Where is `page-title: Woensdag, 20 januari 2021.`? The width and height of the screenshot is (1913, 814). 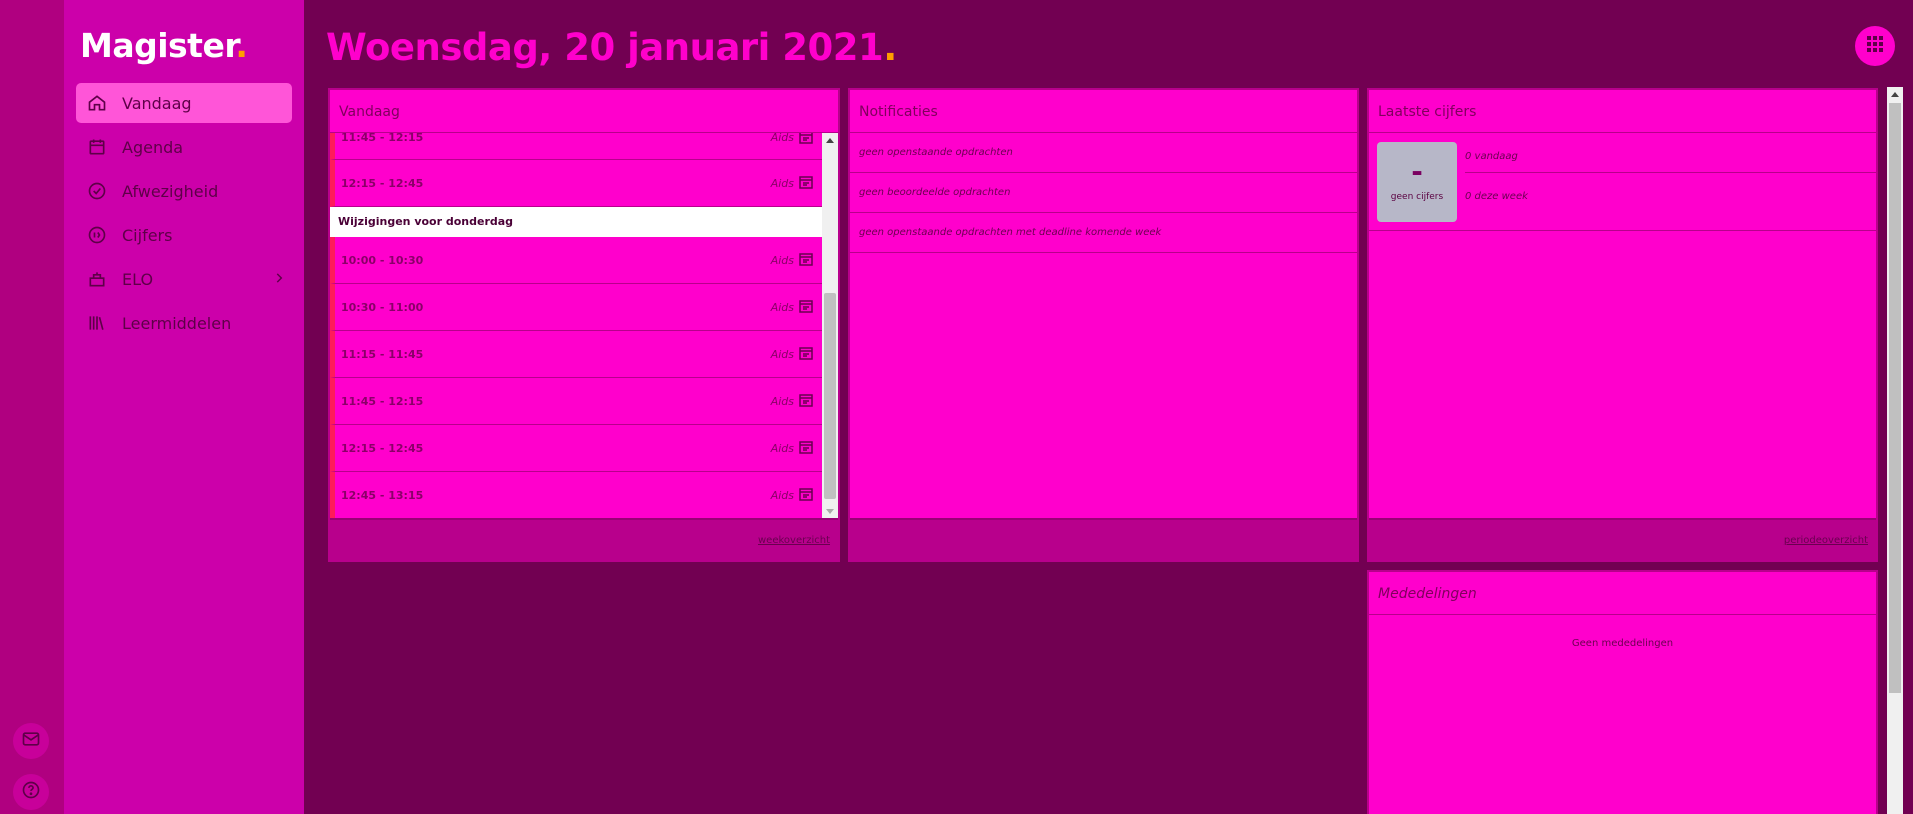
page-title: Woensdag, 20 januari 2021. is located at coordinates (611, 47).